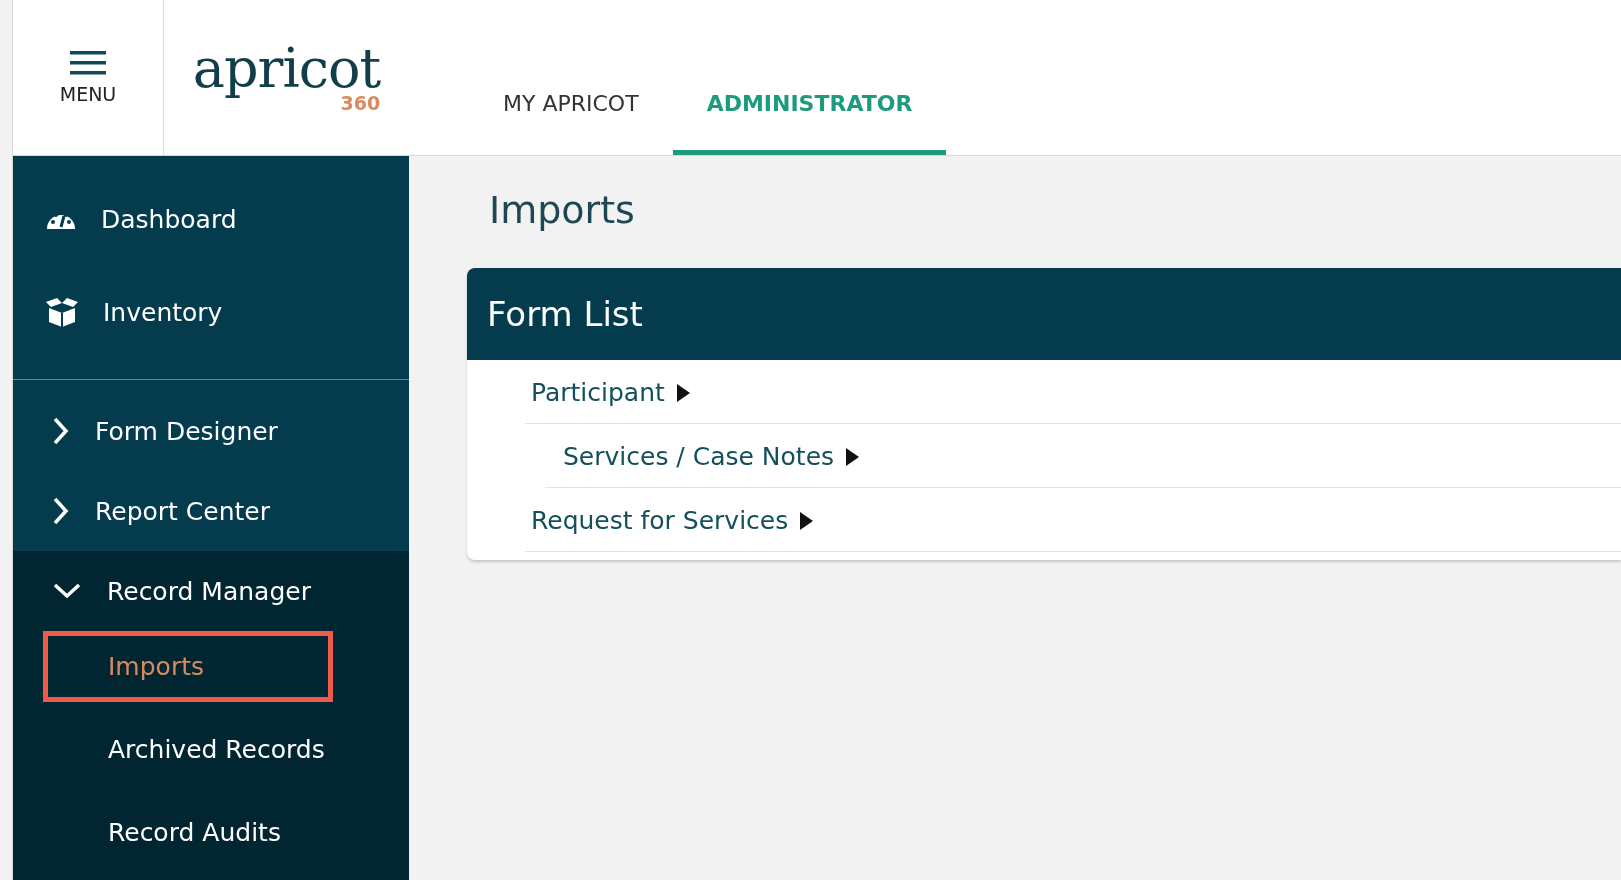 This screenshot has height=880, width=1621. I want to click on logo: apricot 360, so click(286, 75).